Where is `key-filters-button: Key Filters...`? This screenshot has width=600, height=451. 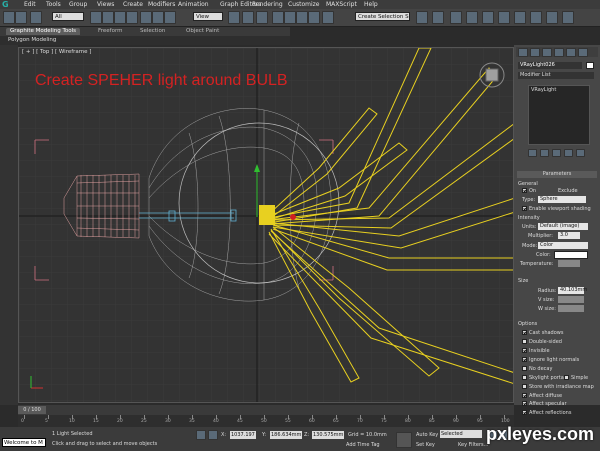 key-filters-button: Key Filters... is located at coordinates (473, 445).